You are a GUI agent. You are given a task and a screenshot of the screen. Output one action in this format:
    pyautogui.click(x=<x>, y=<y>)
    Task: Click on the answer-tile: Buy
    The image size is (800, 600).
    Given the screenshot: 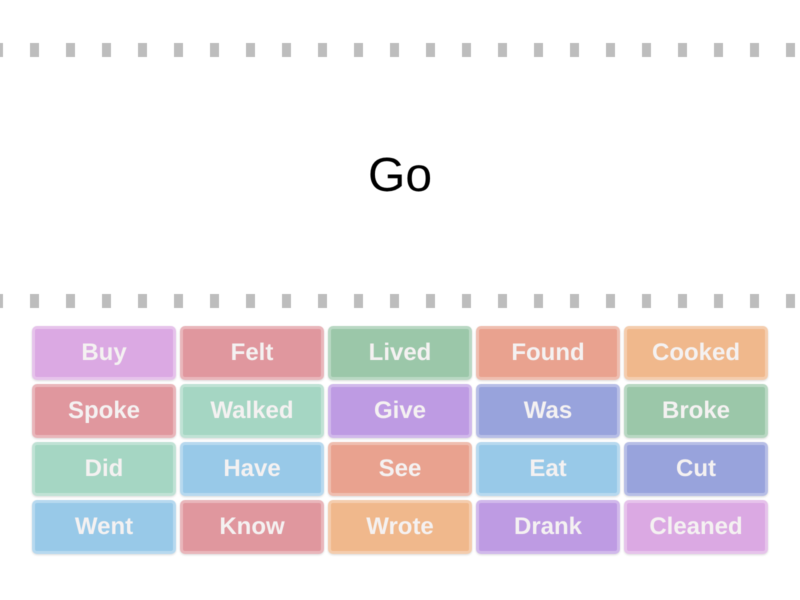 What is the action you would take?
    pyautogui.click(x=104, y=353)
    